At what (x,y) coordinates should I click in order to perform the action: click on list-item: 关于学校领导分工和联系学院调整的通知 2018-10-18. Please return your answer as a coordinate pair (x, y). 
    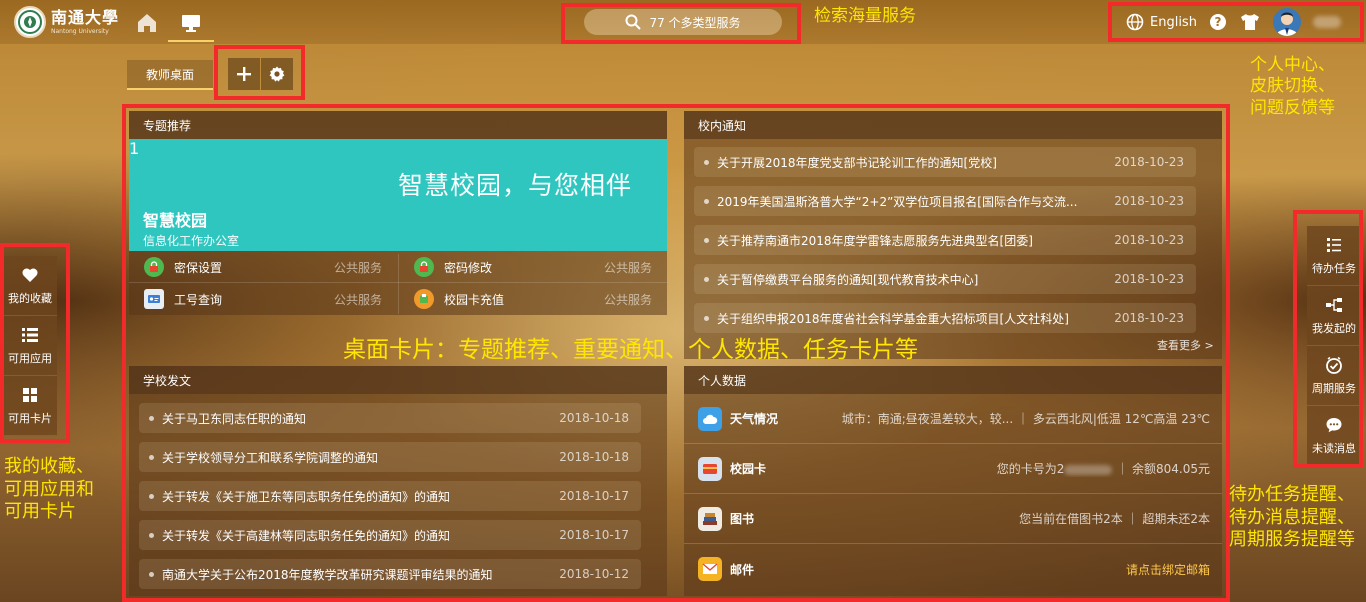
    Looking at the image, I should click on (390, 457).